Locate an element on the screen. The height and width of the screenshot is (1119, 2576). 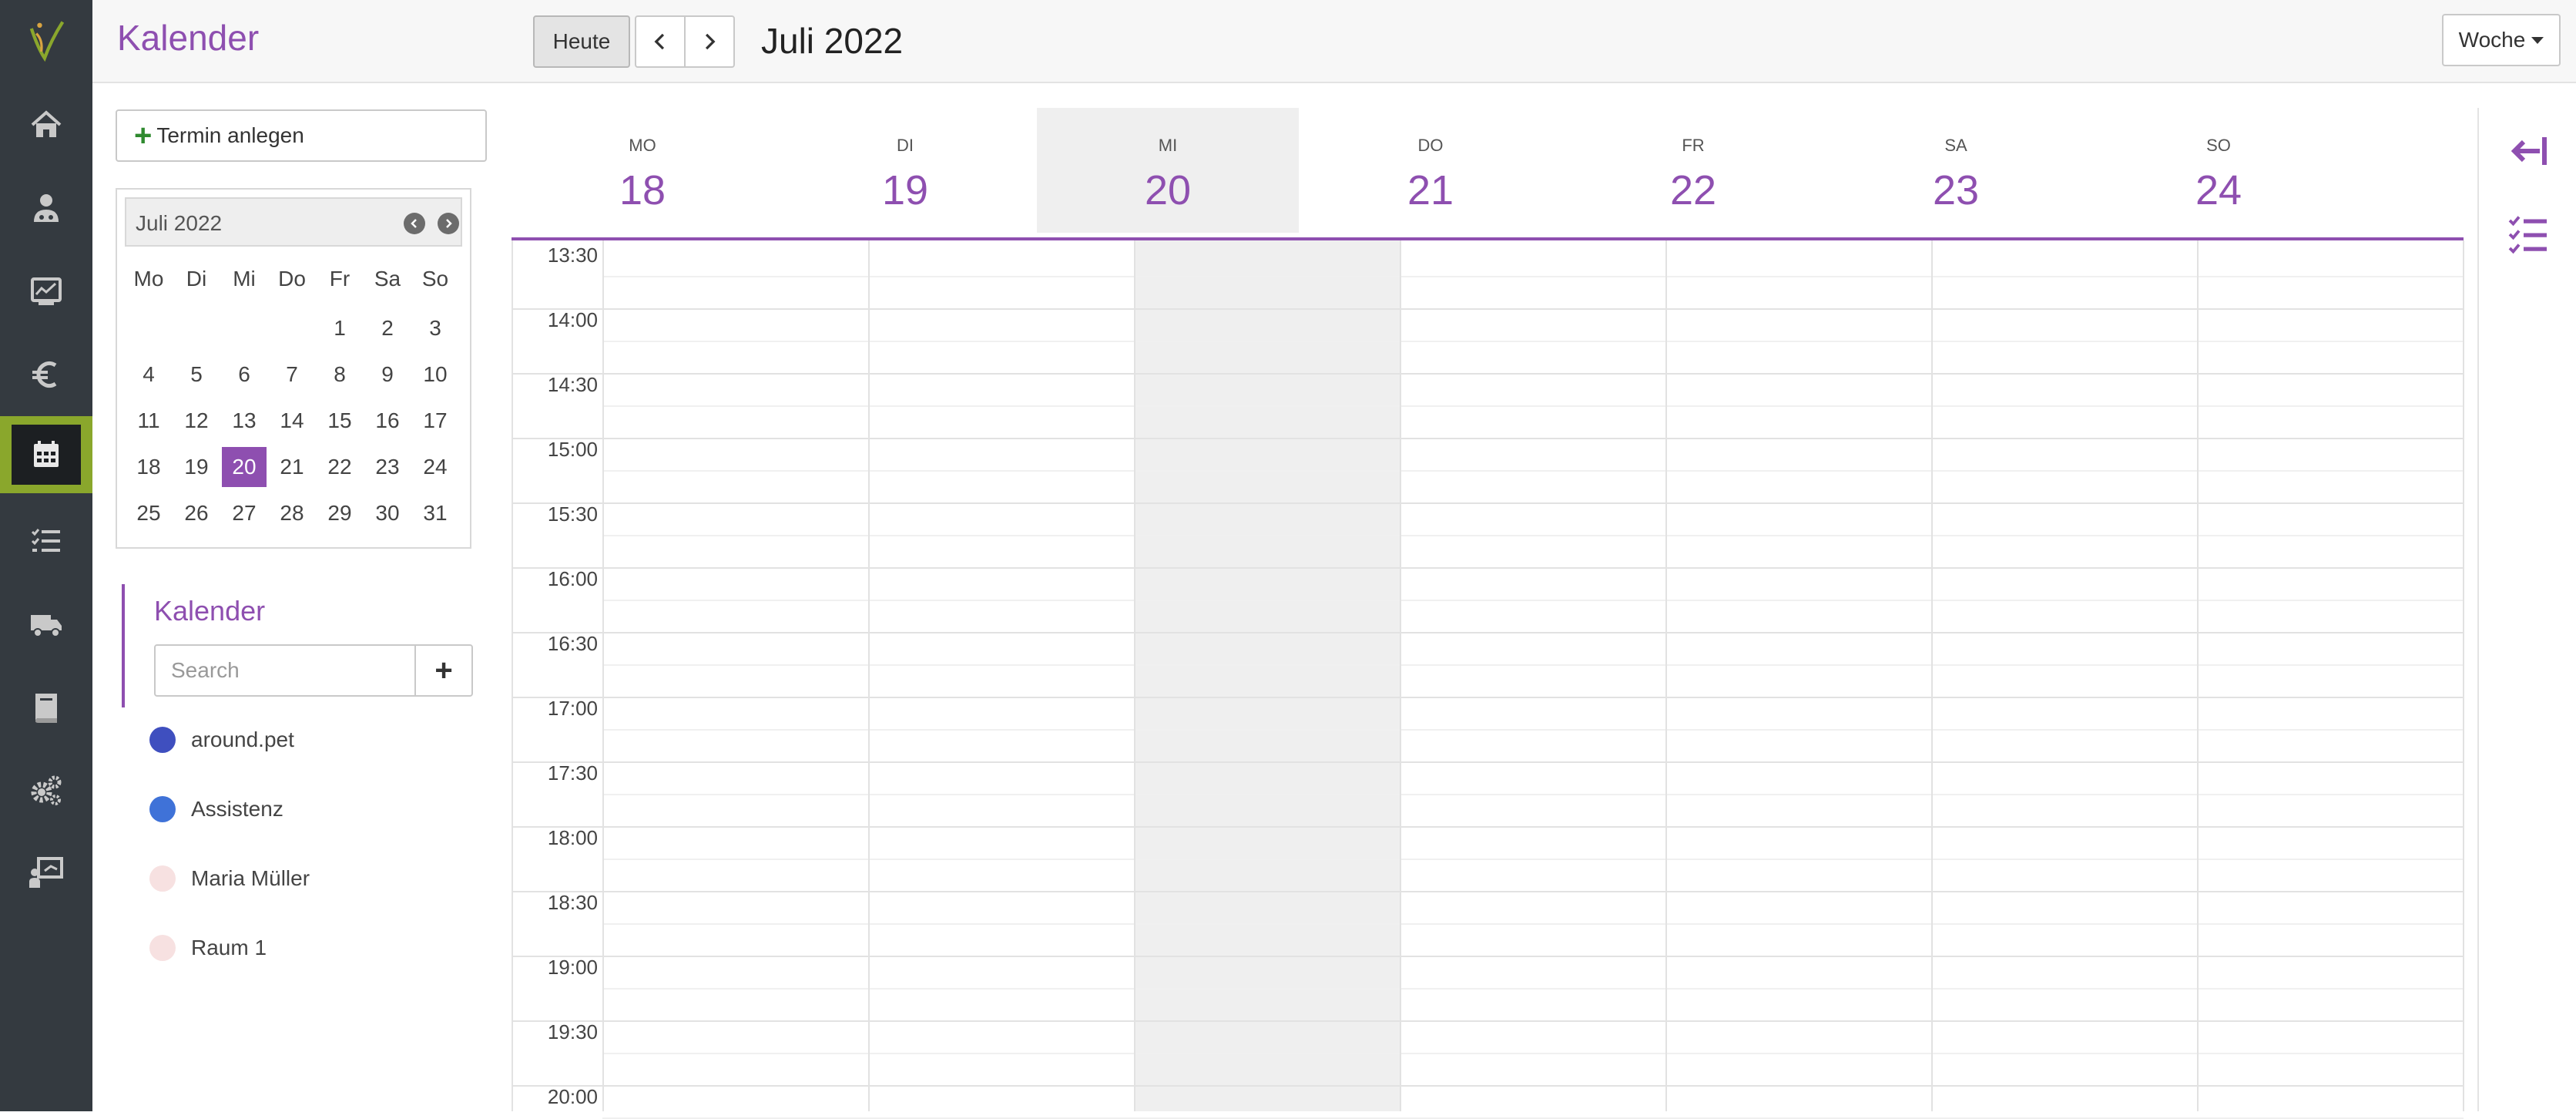
mini-calendar-day: 19 is located at coordinates (196, 467).